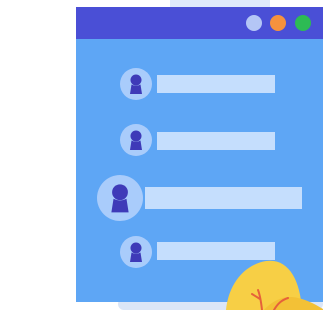 Image resolution: width=323 pixels, height=310 pixels. What do you see at coordinates (303, 23) in the screenshot?
I see `window-dot-green` at bounding box center [303, 23].